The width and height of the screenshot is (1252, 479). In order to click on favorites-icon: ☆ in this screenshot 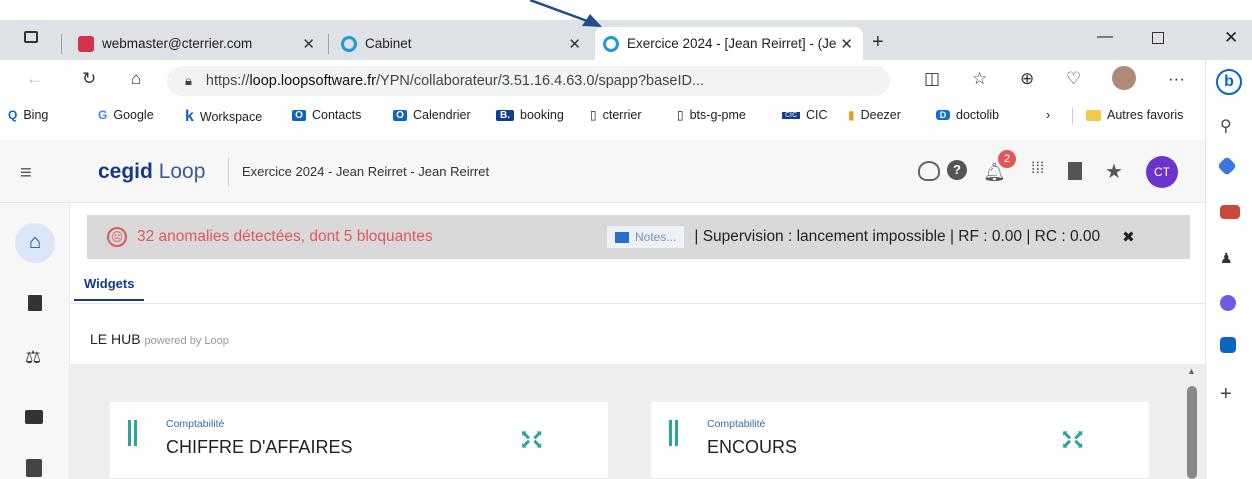, I will do `click(979, 79)`.